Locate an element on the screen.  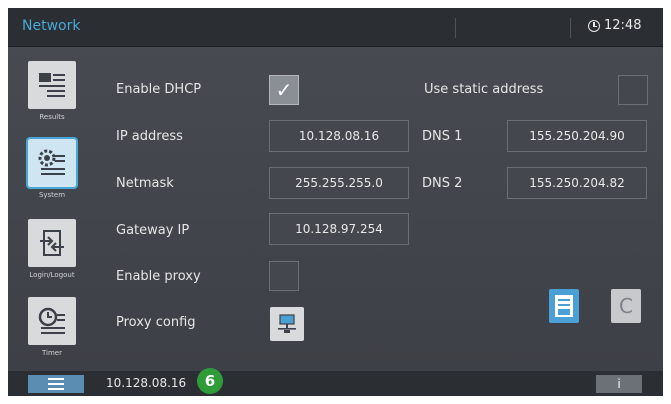
results-icon is located at coordinates (52, 85).